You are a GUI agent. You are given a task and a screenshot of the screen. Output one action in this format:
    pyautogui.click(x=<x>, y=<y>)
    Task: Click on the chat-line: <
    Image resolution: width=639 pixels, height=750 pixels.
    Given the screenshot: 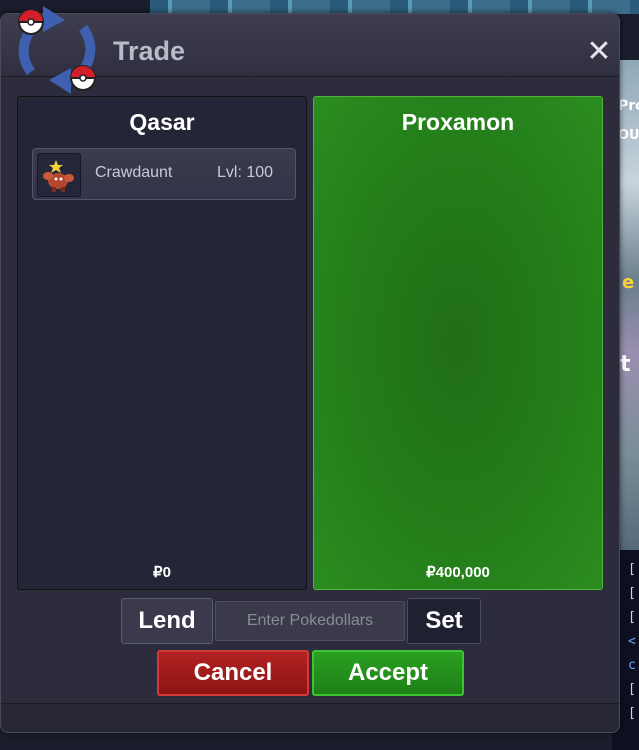 What is the action you would take?
    pyautogui.click(x=632, y=641)
    